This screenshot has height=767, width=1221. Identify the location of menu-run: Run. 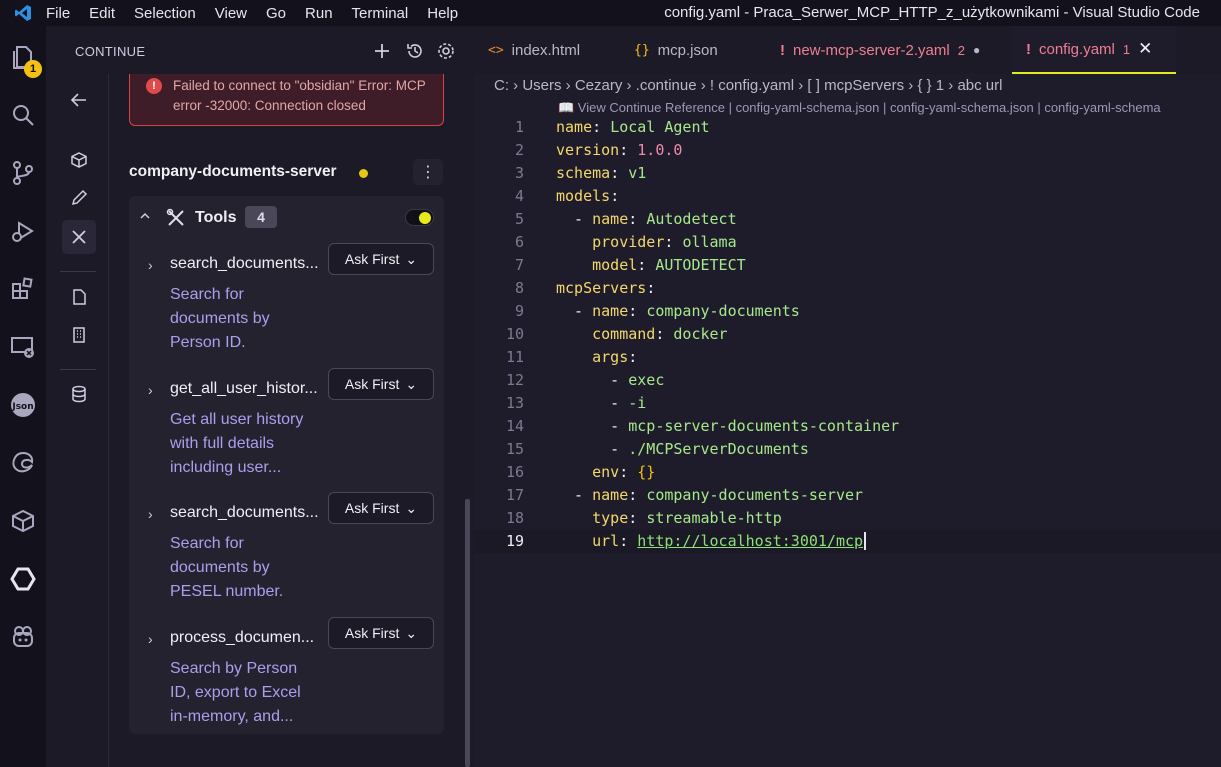
(319, 13).